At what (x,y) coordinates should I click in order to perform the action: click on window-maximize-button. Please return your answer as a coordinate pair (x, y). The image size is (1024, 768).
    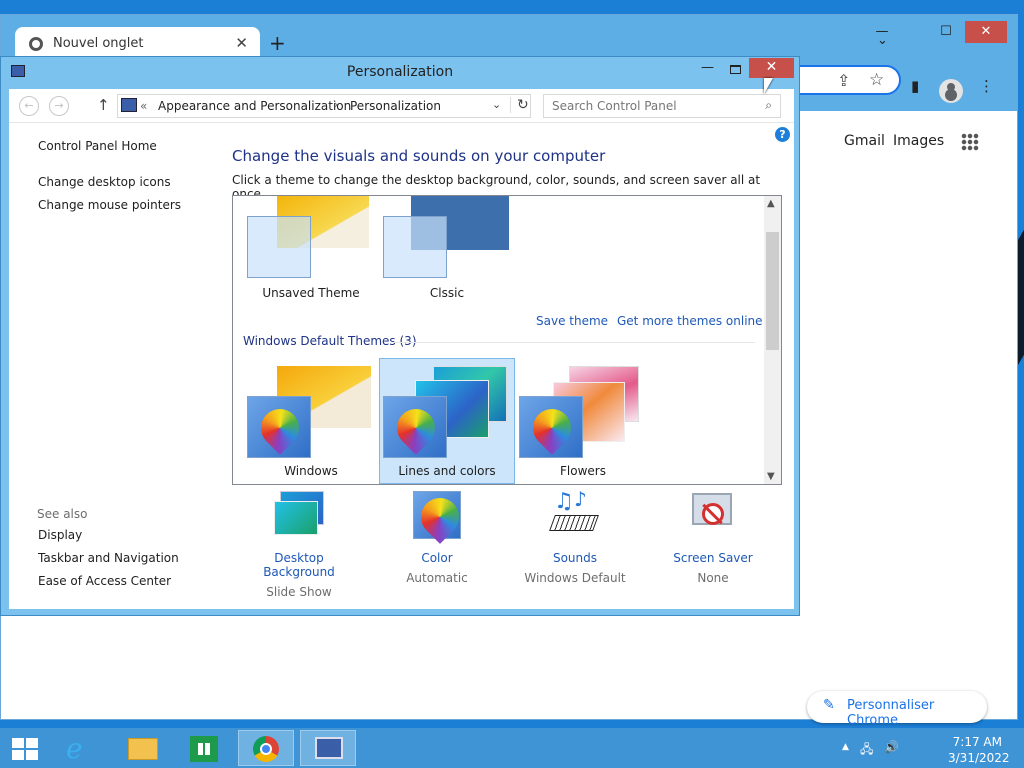
    Looking at the image, I should click on (735, 69).